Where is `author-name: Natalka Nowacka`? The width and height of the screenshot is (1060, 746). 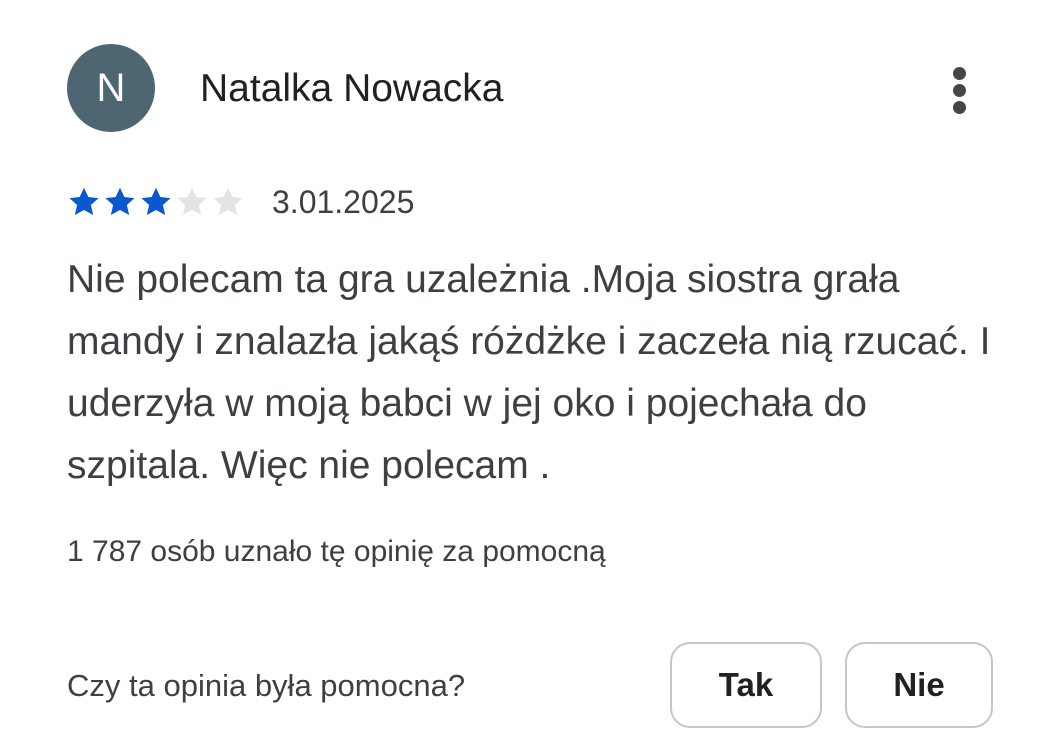 author-name: Natalka Nowacka is located at coordinates (352, 88).